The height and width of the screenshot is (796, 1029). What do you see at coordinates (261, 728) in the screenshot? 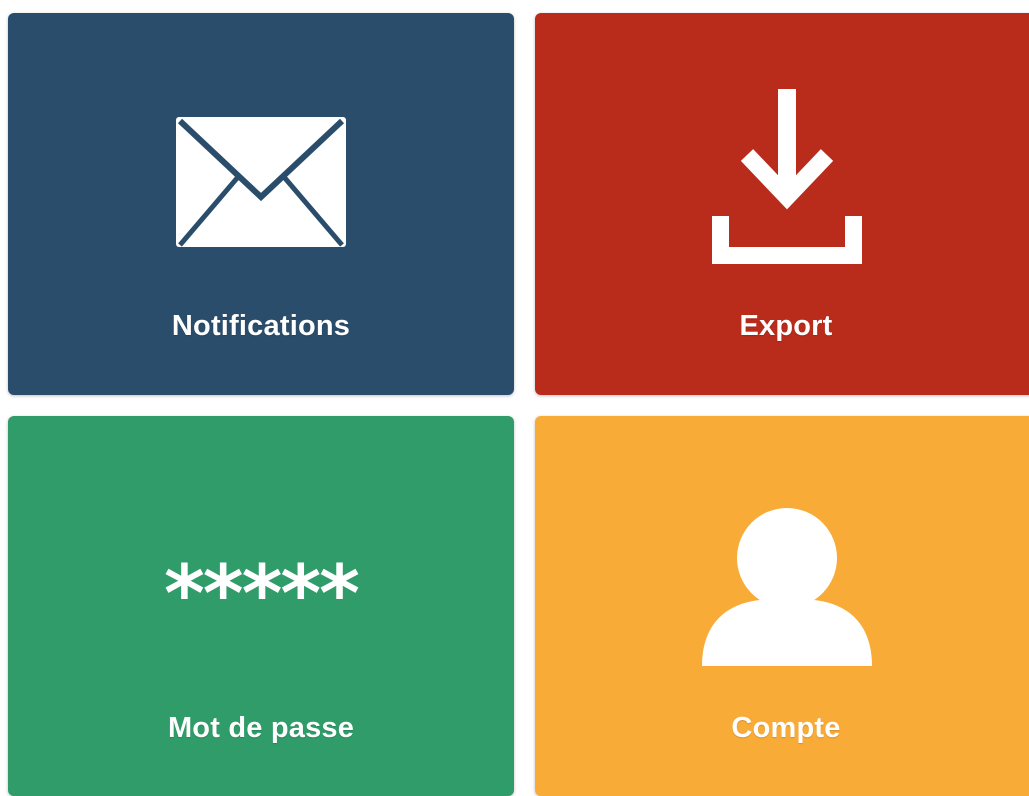
I see `password-label: Mot de passe` at bounding box center [261, 728].